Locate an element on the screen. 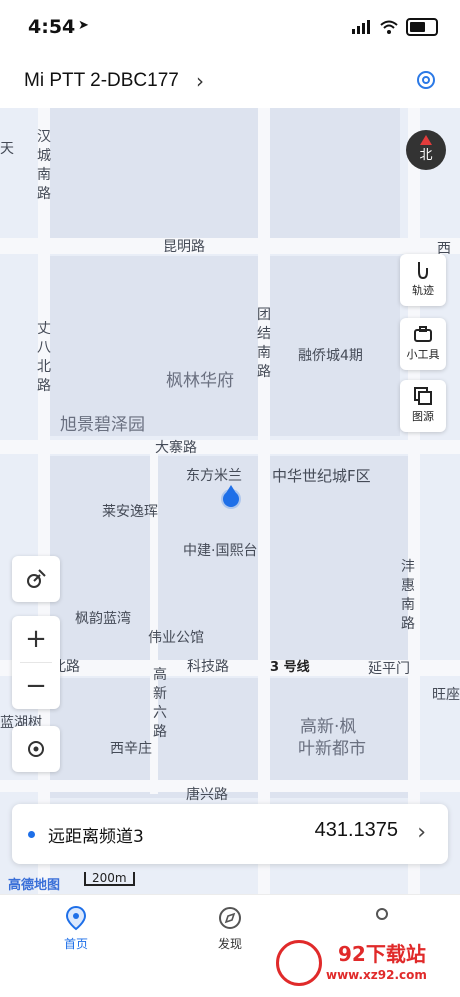 The width and height of the screenshot is (460, 997). toolbox-icon is located at coordinates (423, 334).